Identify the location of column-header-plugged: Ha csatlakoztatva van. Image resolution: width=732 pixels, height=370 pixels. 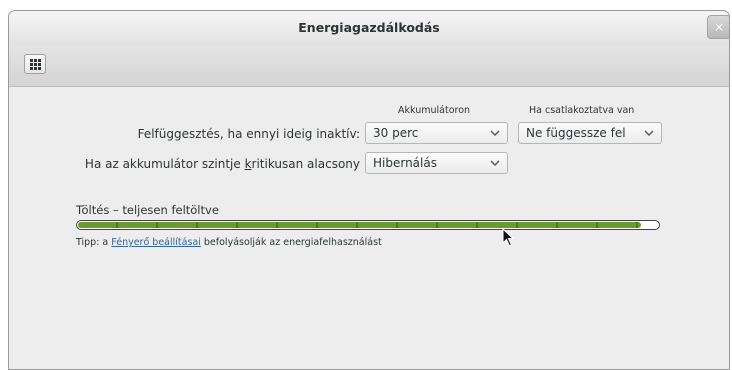
(582, 110).